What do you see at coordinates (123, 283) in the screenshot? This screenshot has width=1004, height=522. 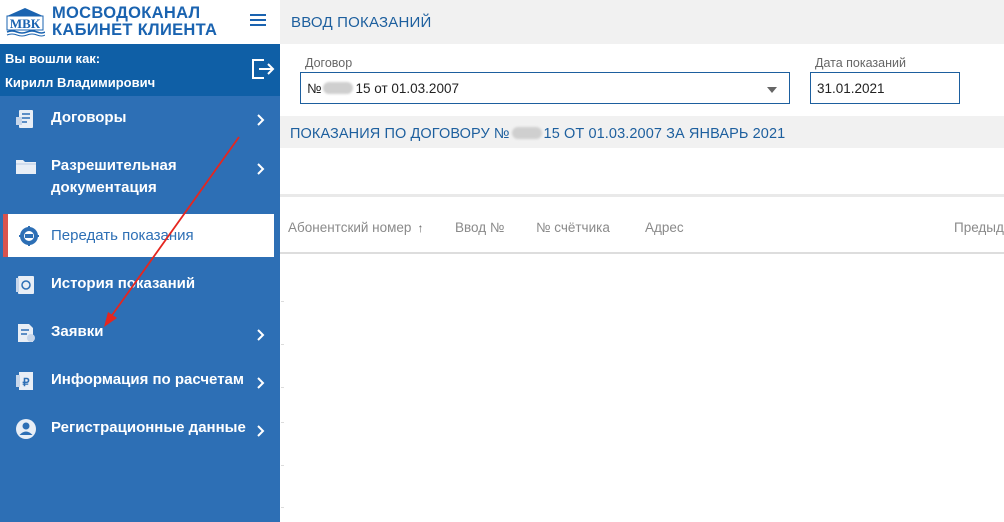 I see `sidebar-item-label: История показаний` at bounding box center [123, 283].